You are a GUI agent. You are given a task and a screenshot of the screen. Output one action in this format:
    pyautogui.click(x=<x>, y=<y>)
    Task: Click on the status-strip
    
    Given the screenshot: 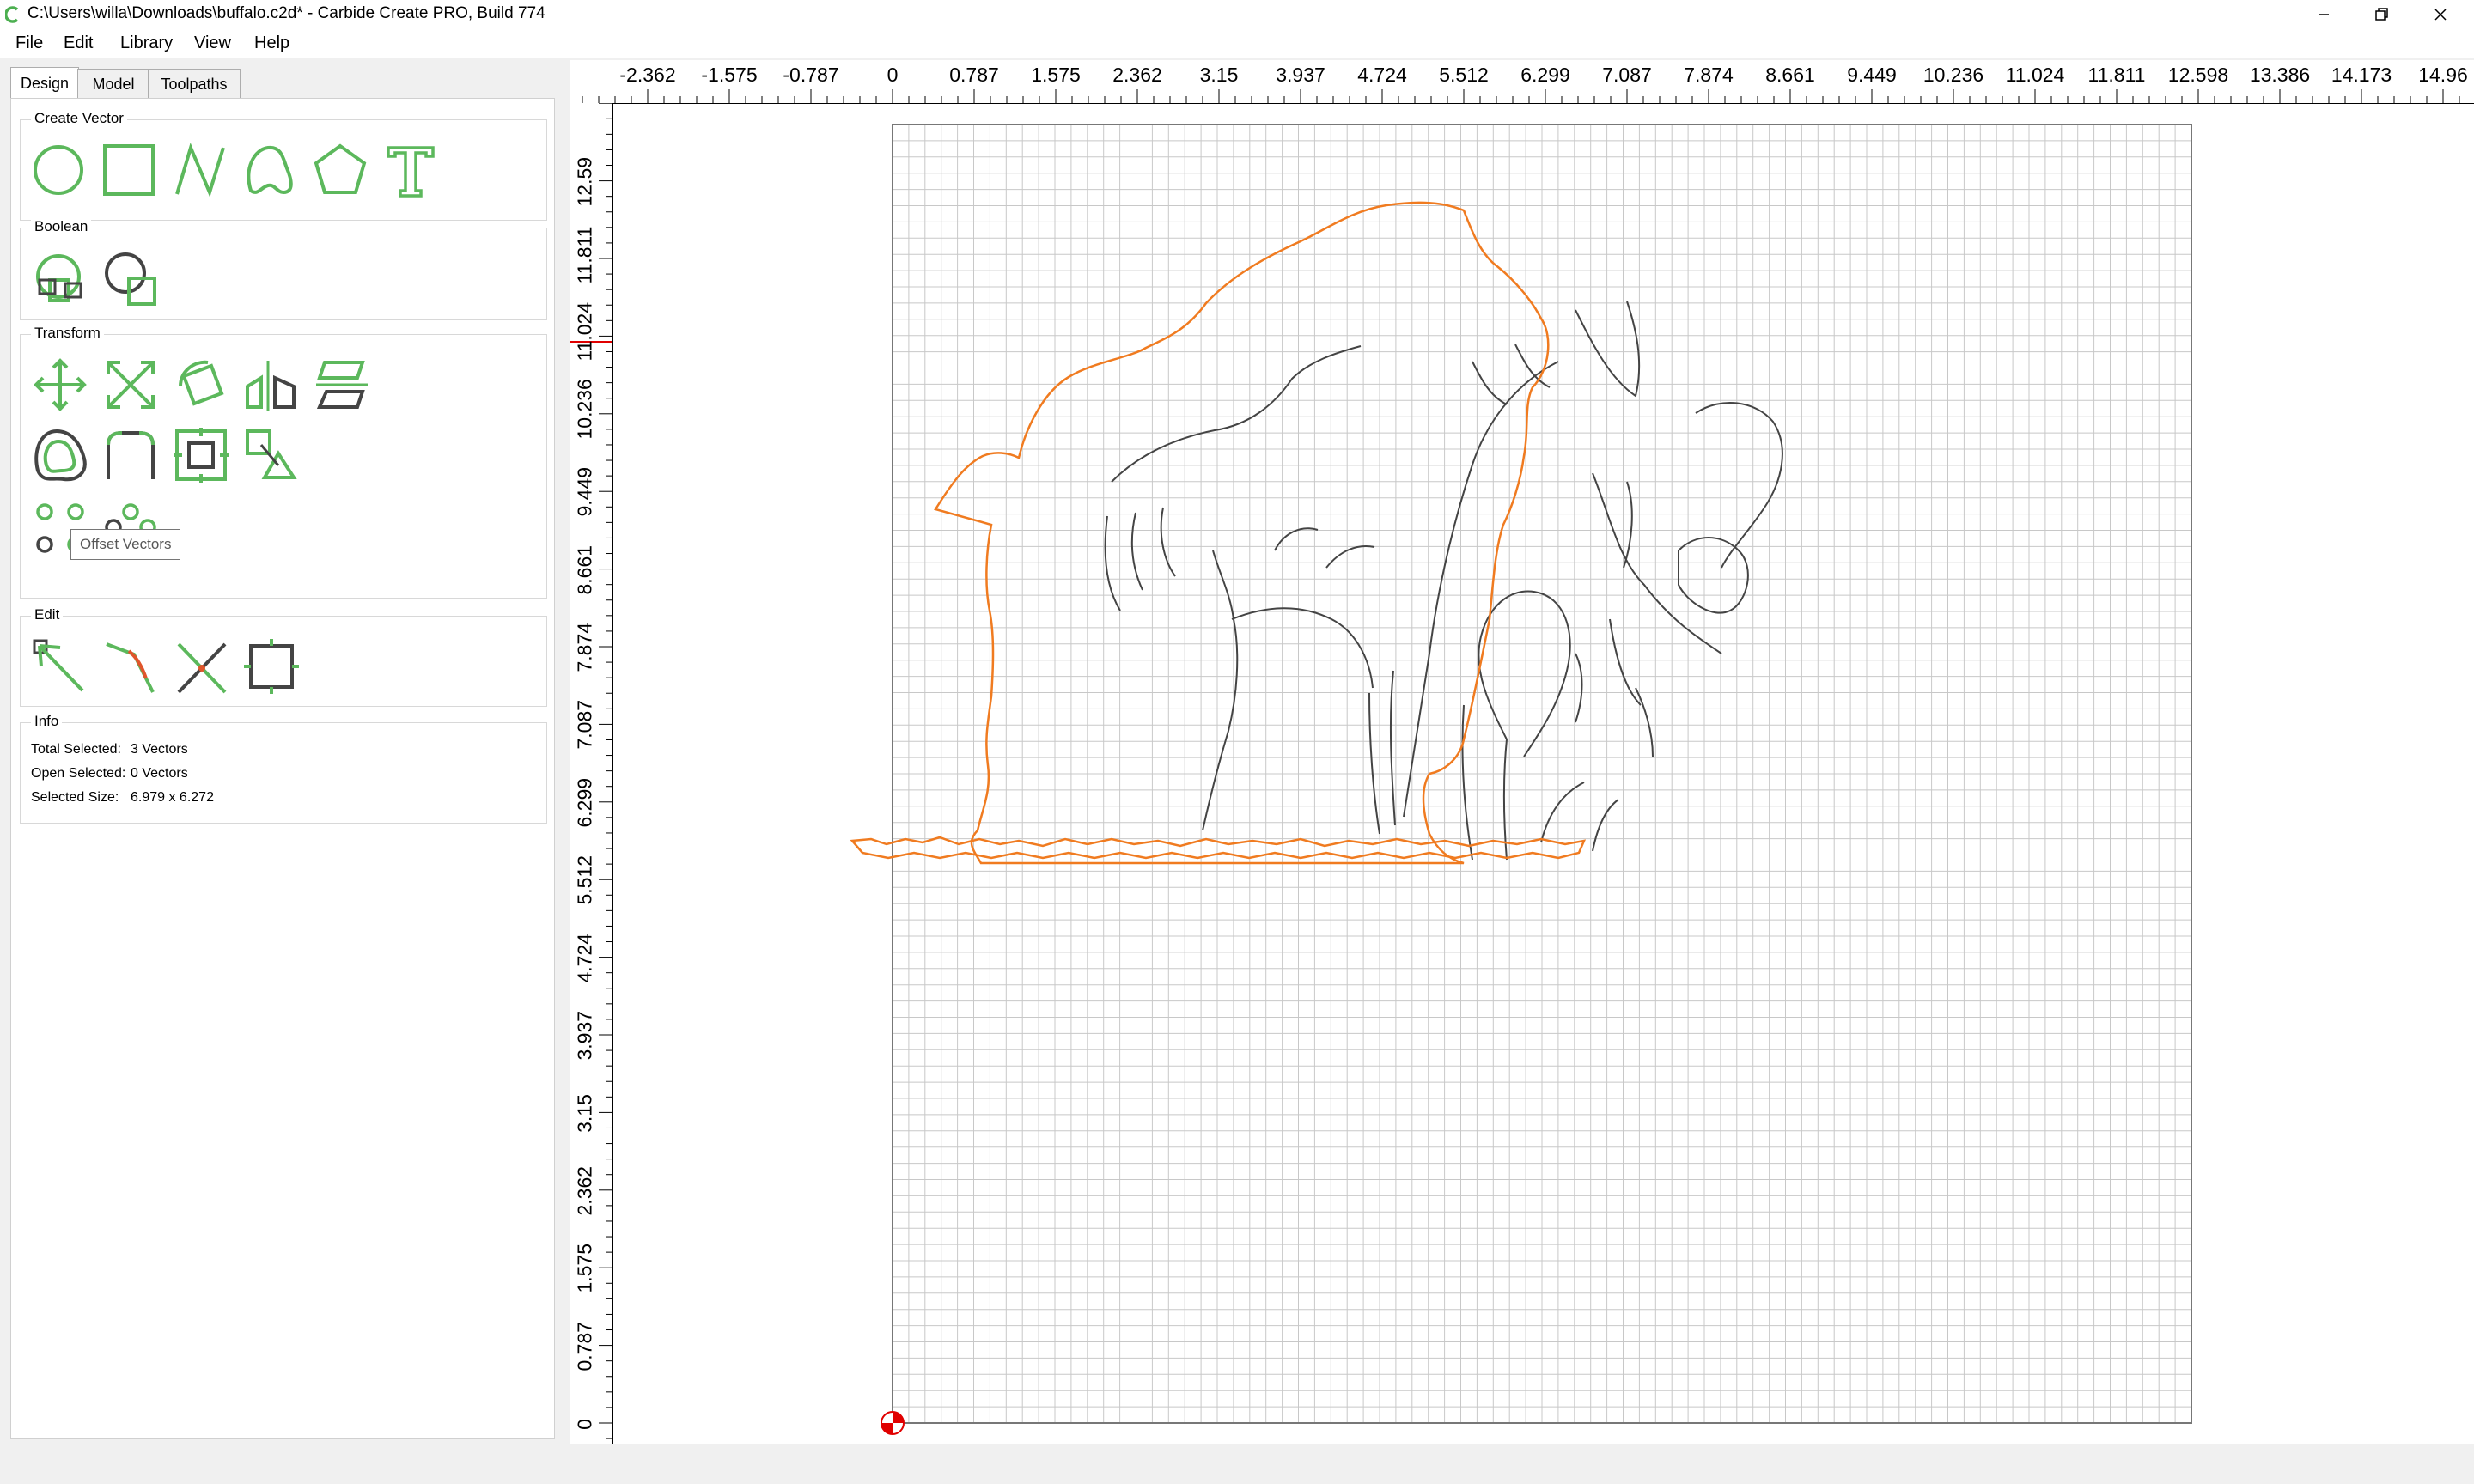 What is the action you would take?
    pyautogui.click(x=1522, y=1464)
    